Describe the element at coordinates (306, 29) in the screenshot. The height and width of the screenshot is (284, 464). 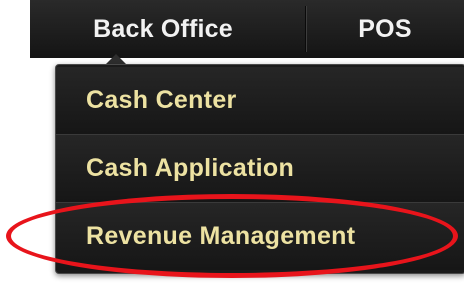
I see `tab-divider` at that location.